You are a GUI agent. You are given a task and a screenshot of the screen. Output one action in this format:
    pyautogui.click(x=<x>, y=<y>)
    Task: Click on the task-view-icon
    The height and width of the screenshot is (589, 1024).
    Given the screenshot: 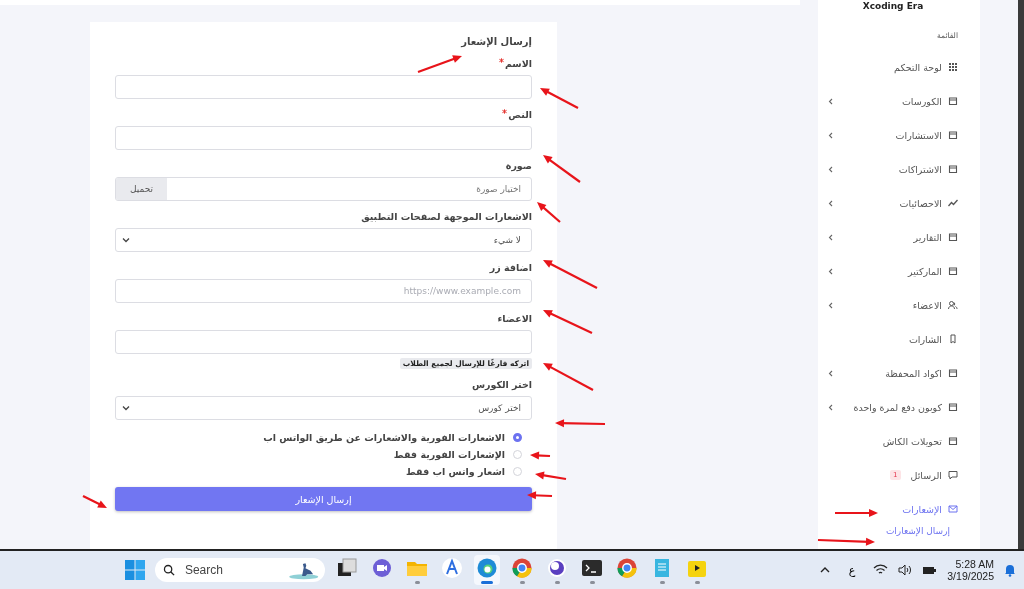 What is the action you would take?
    pyautogui.click(x=347, y=567)
    